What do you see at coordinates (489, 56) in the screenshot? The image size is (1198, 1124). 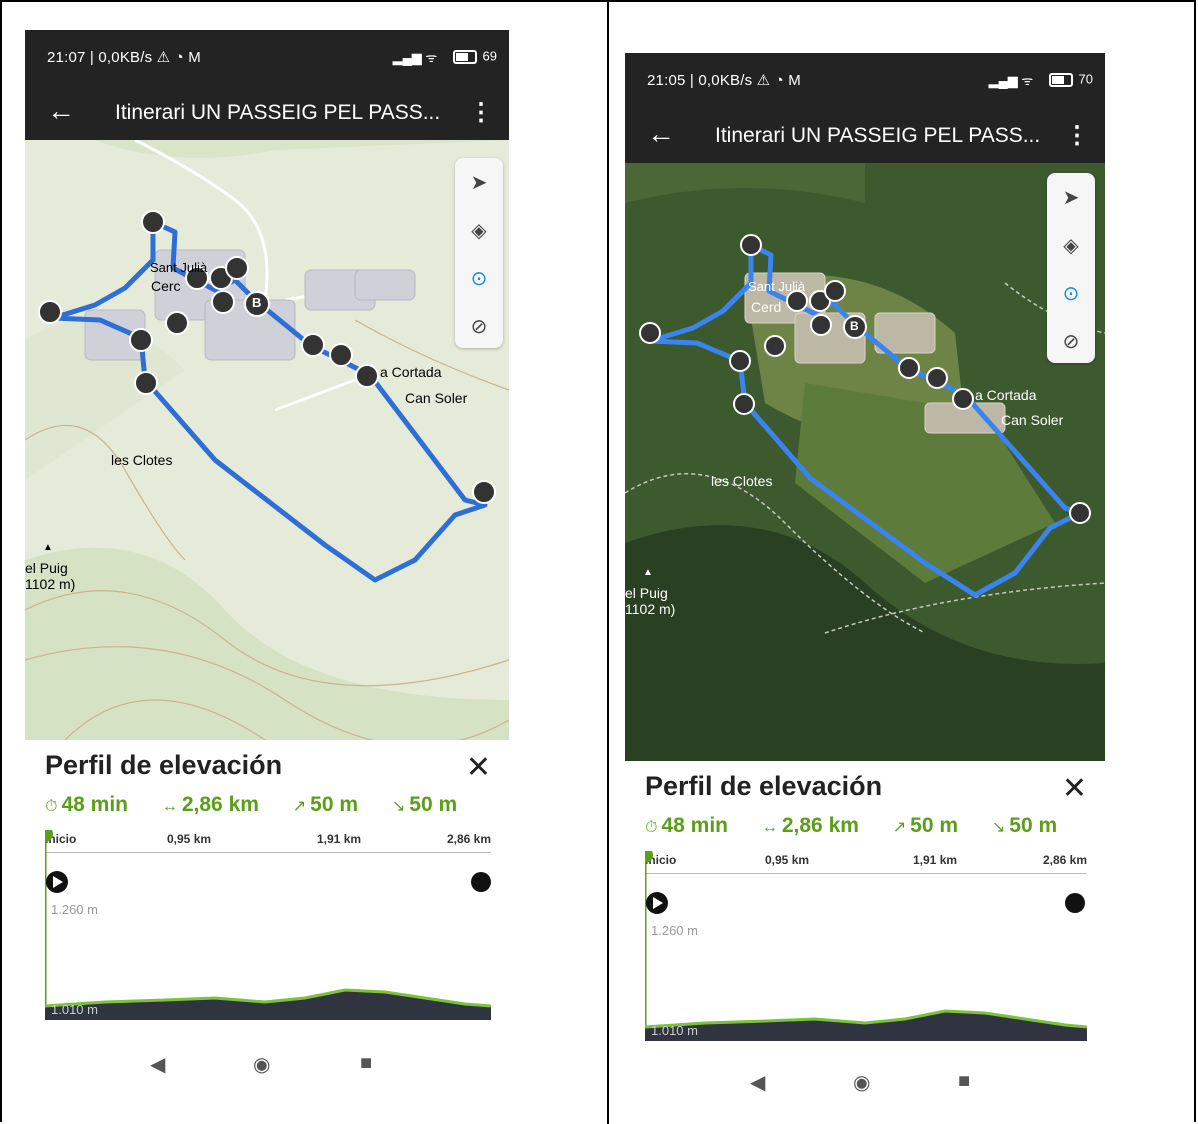 I see `battery-level: 69` at bounding box center [489, 56].